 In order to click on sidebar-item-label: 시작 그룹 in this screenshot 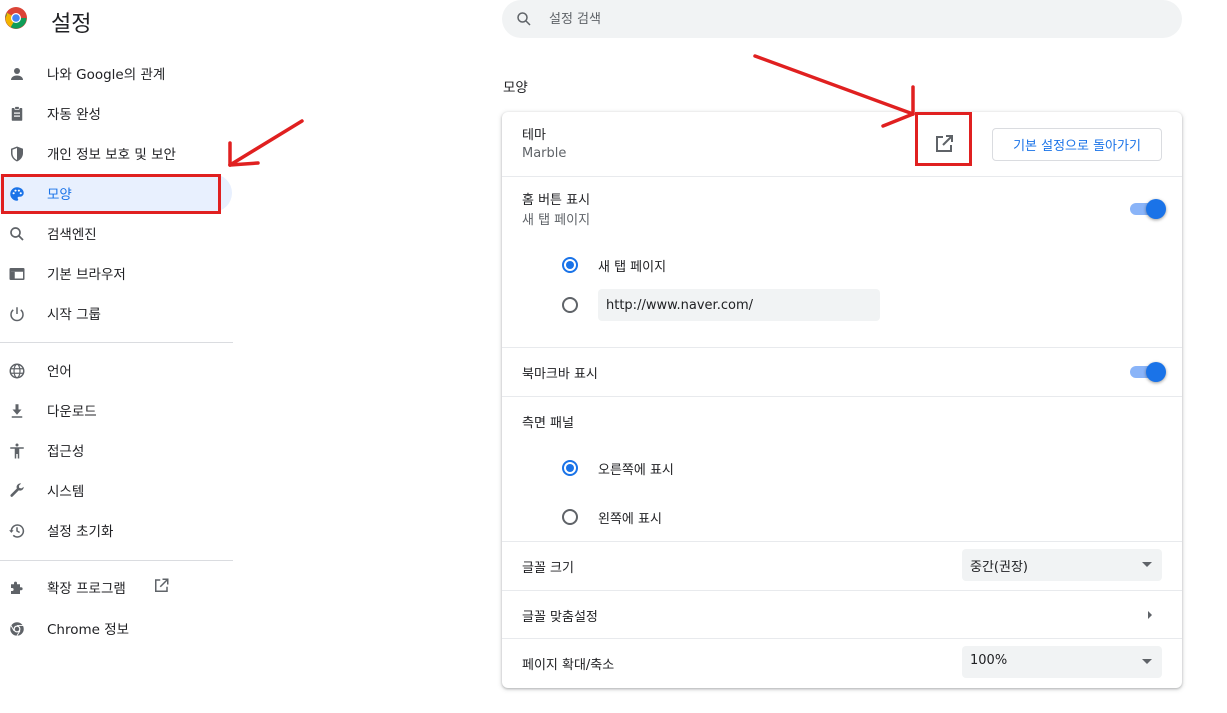, I will do `click(74, 315)`.